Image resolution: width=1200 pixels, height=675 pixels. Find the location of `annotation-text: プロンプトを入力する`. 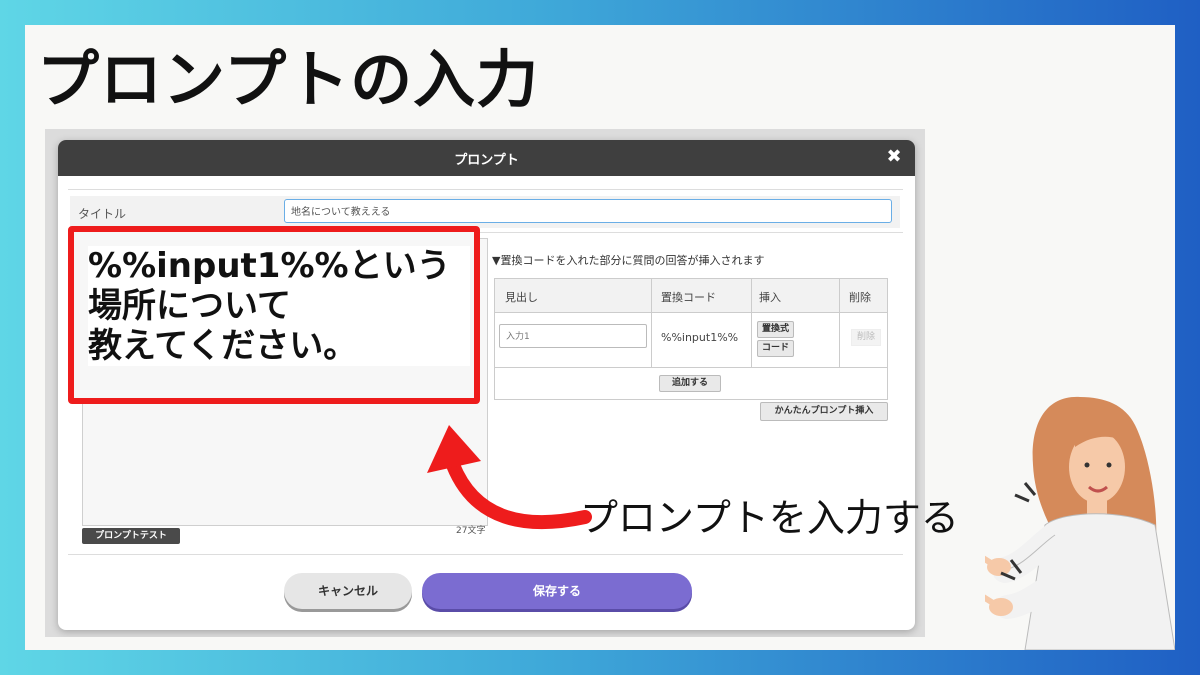

annotation-text: プロンプトを入力する is located at coordinates (769, 518).